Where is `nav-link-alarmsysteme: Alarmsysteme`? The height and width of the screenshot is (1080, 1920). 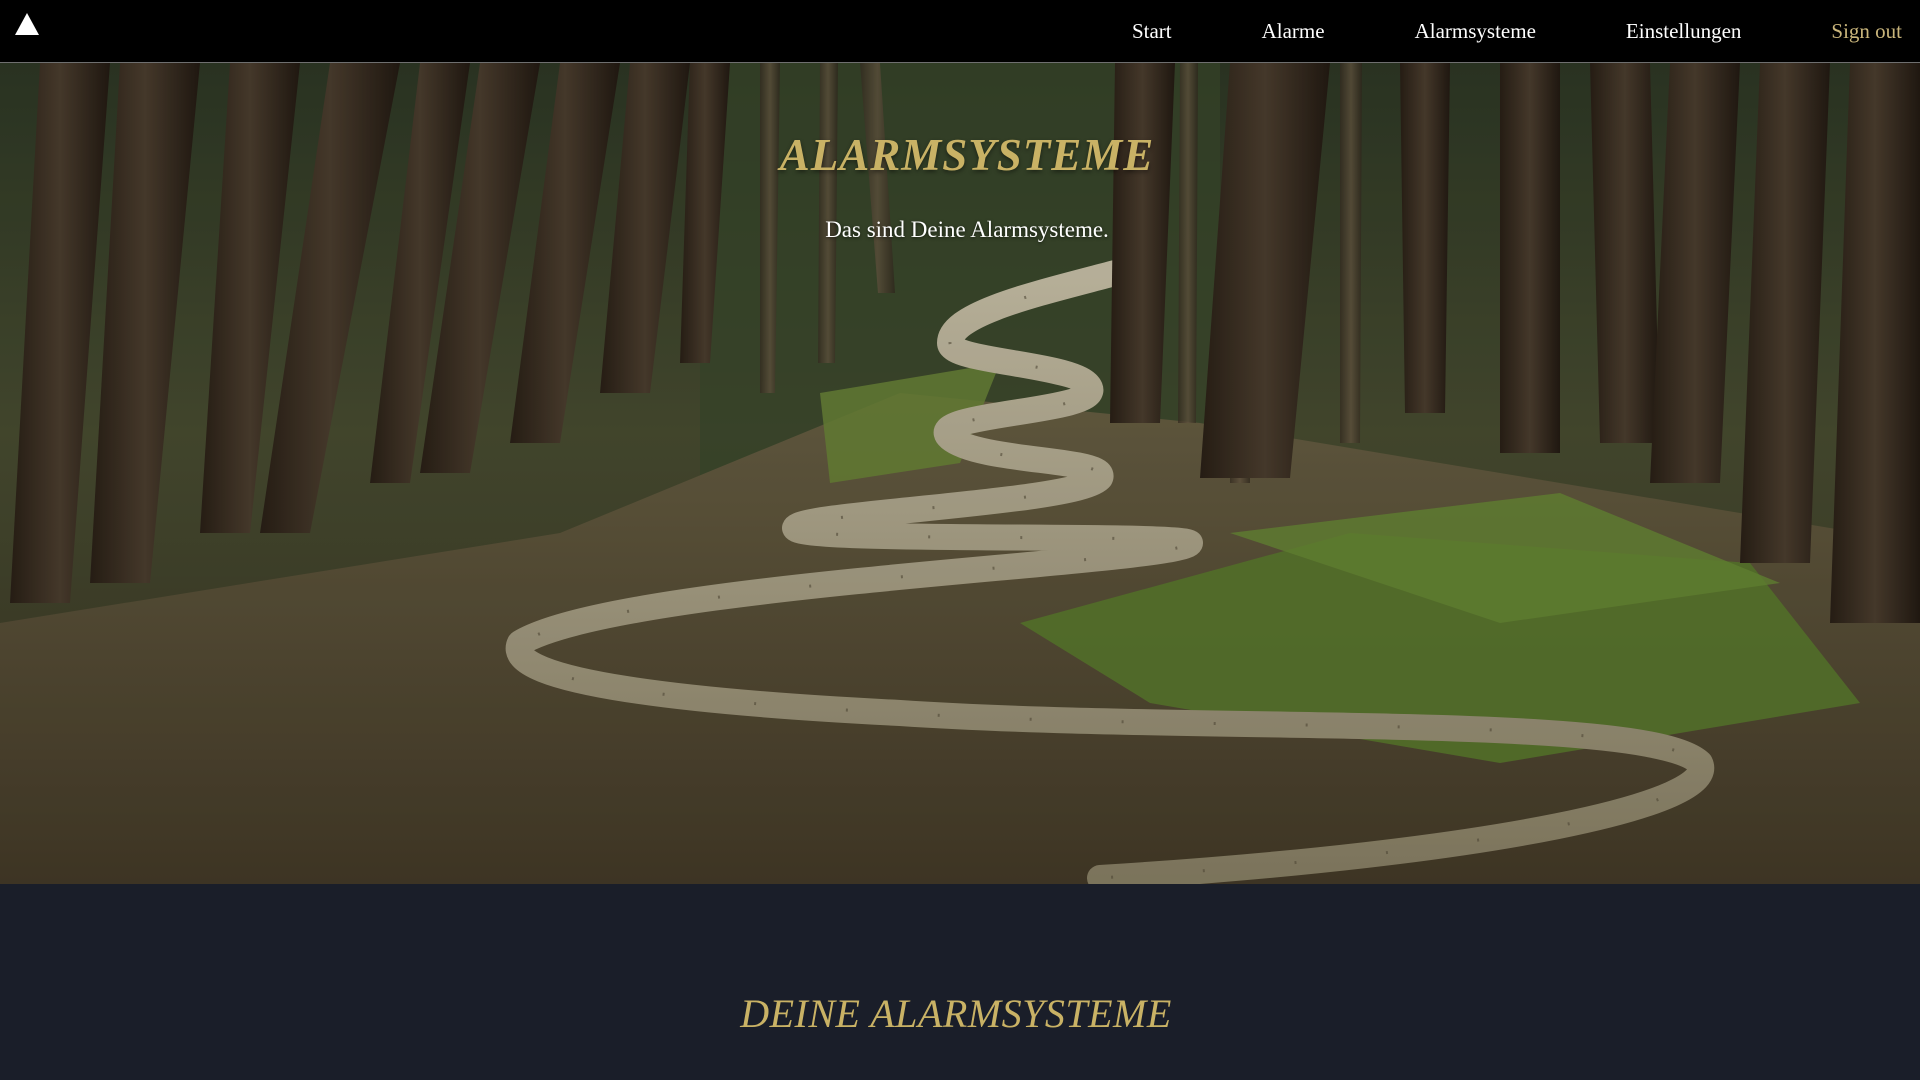
nav-link-alarmsysteme: Alarmsysteme is located at coordinates (1475, 31).